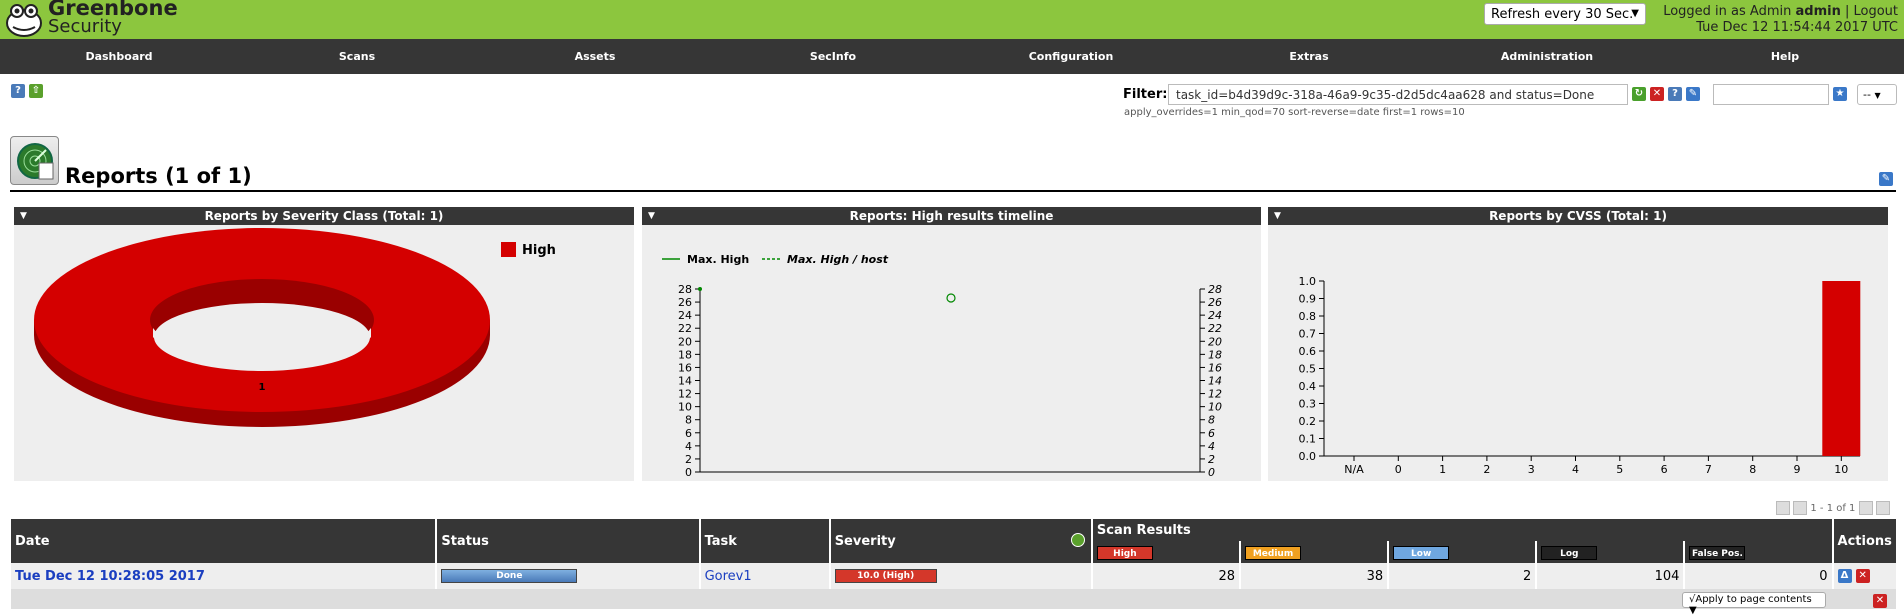 This screenshot has width=1904, height=616. Describe the element at coordinates (1124, 552) in the screenshot. I see `badge-high: High` at that location.